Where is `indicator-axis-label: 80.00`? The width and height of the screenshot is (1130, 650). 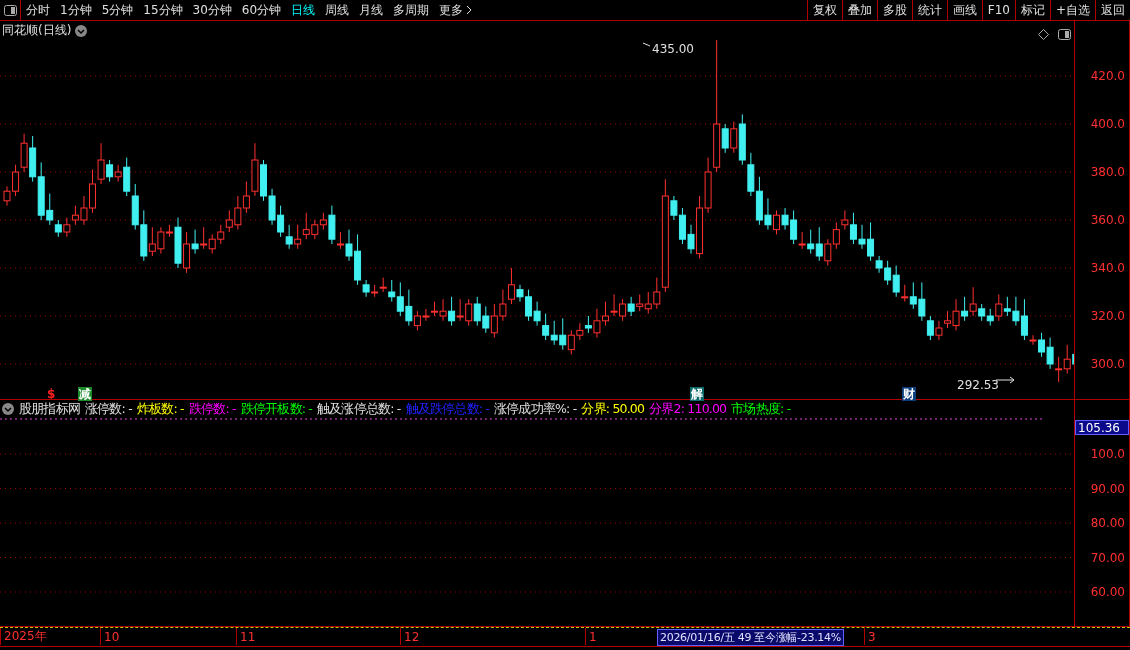
indicator-axis-label: 80.00 is located at coordinates (1107, 523).